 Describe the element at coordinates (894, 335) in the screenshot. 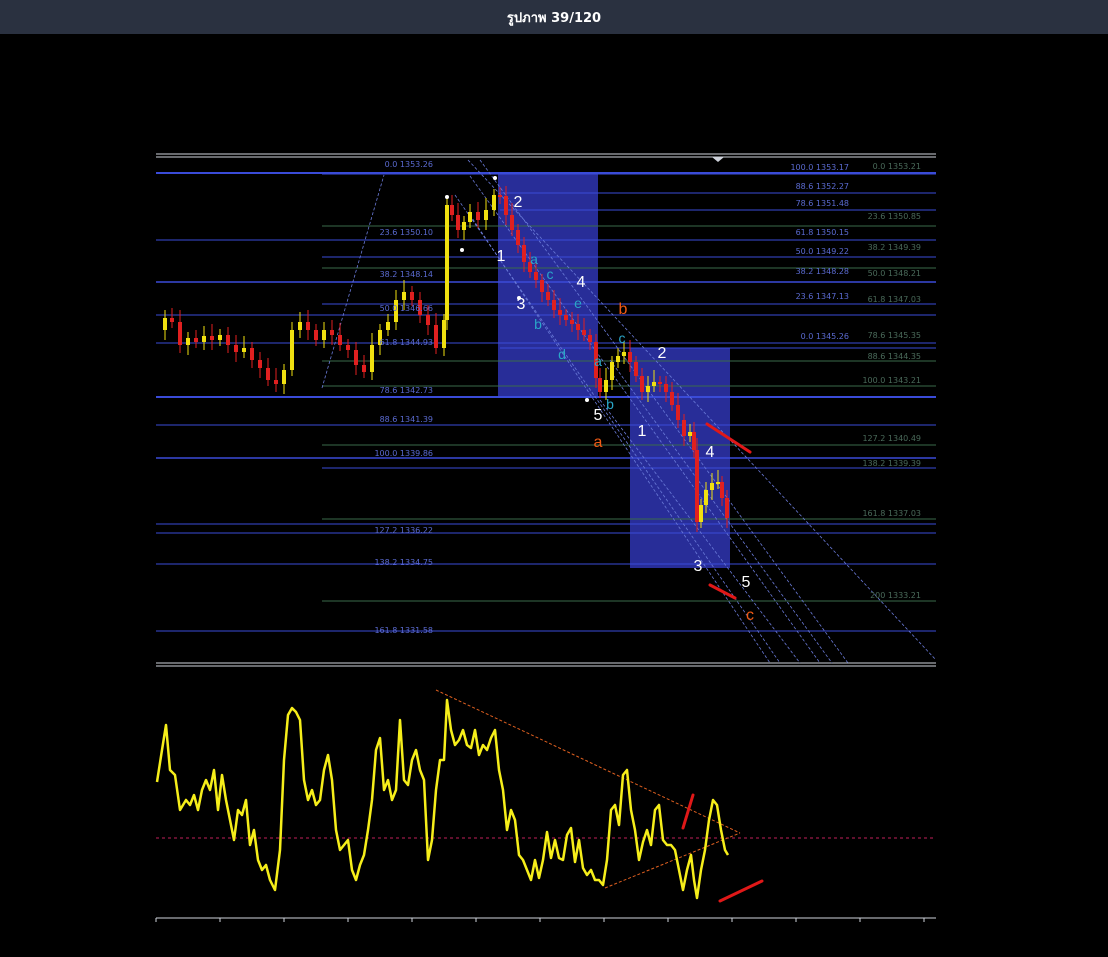

I see `fib-label-right: 78.6 1345.35` at that location.